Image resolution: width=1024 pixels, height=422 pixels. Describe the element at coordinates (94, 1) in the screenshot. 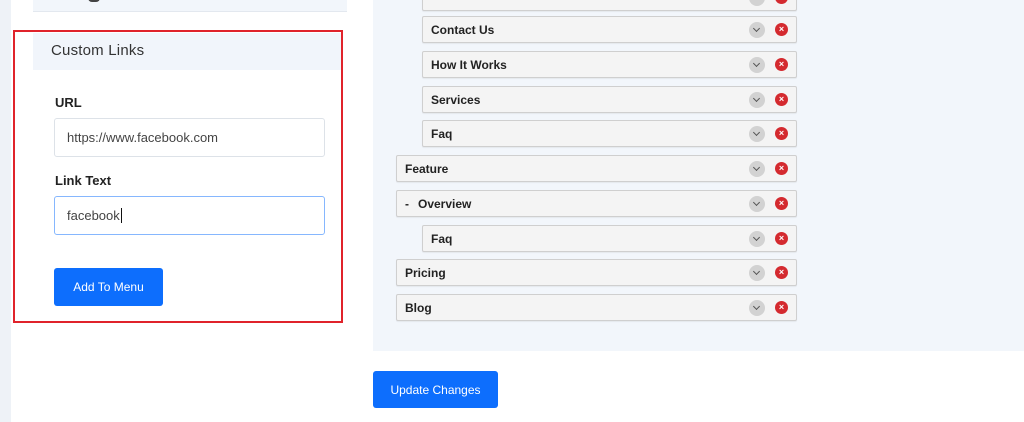

I see `cut-off-text` at that location.